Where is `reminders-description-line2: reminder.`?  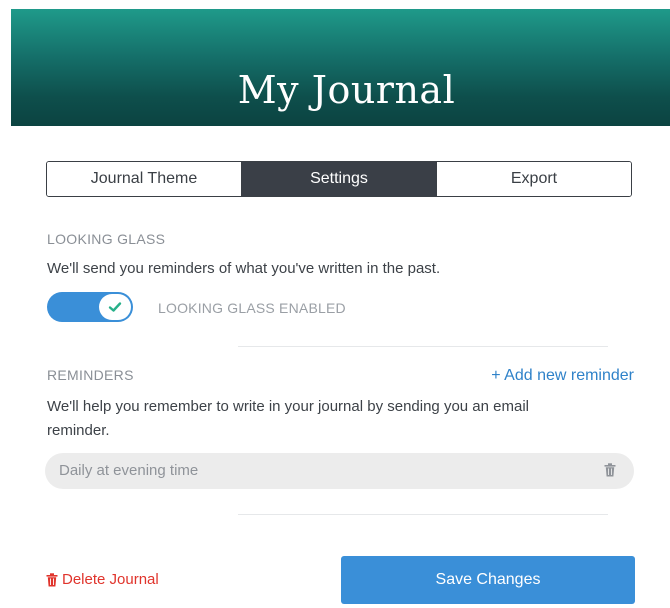 reminders-description-line2: reminder. is located at coordinates (78, 430).